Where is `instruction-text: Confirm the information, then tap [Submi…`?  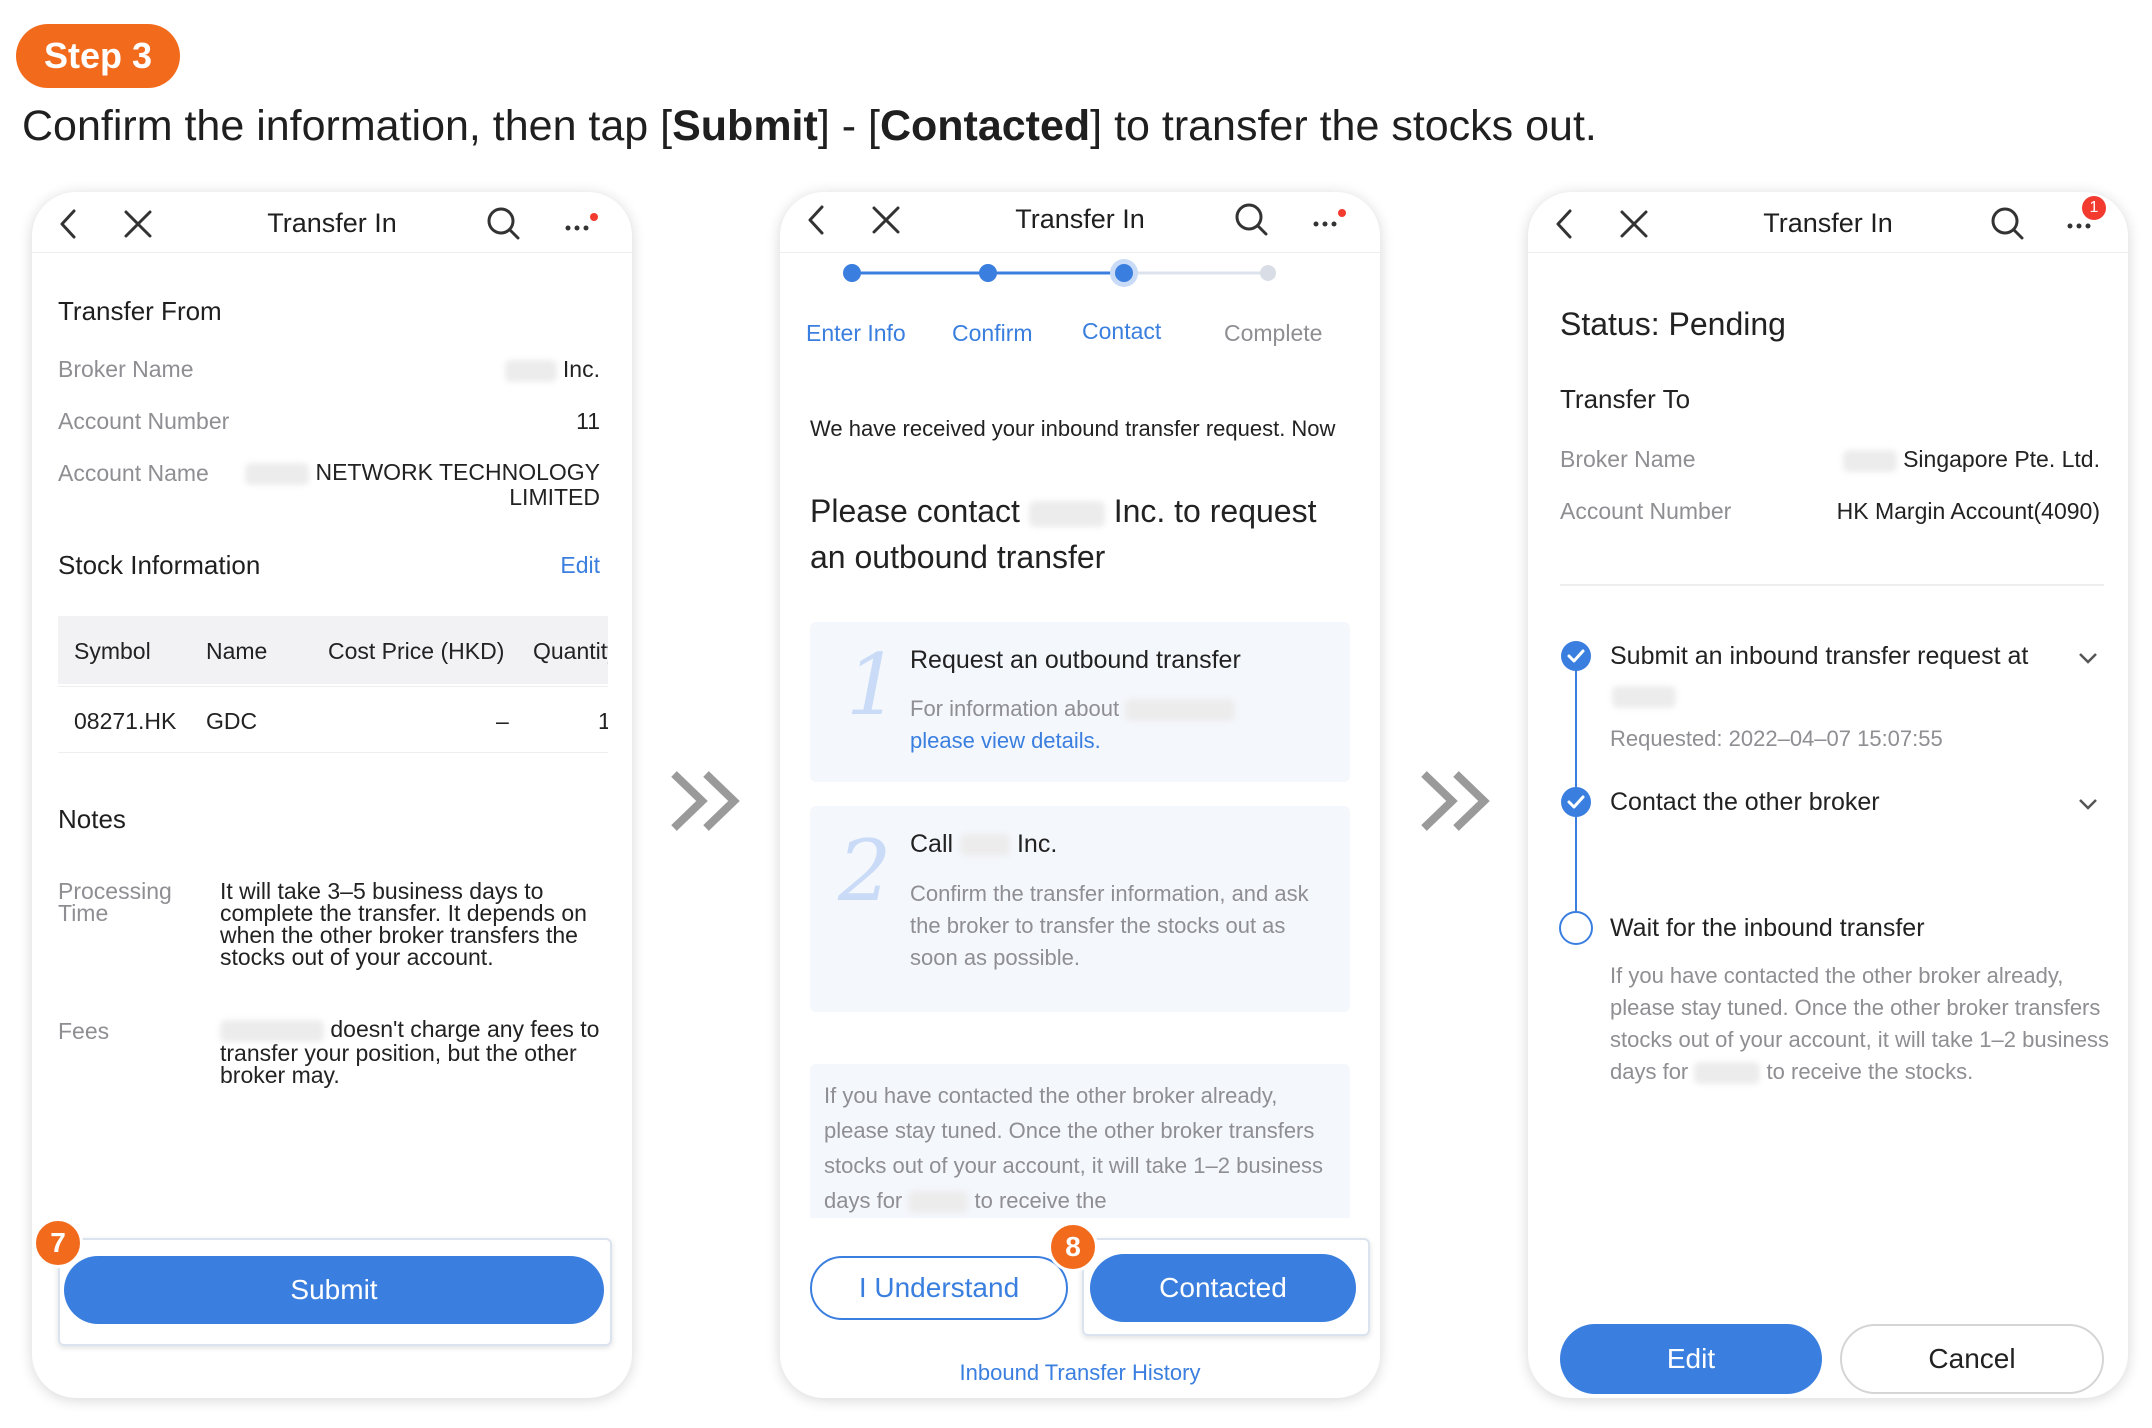
instruction-text: Confirm the information, then tap [Submi… is located at coordinates (809, 126).